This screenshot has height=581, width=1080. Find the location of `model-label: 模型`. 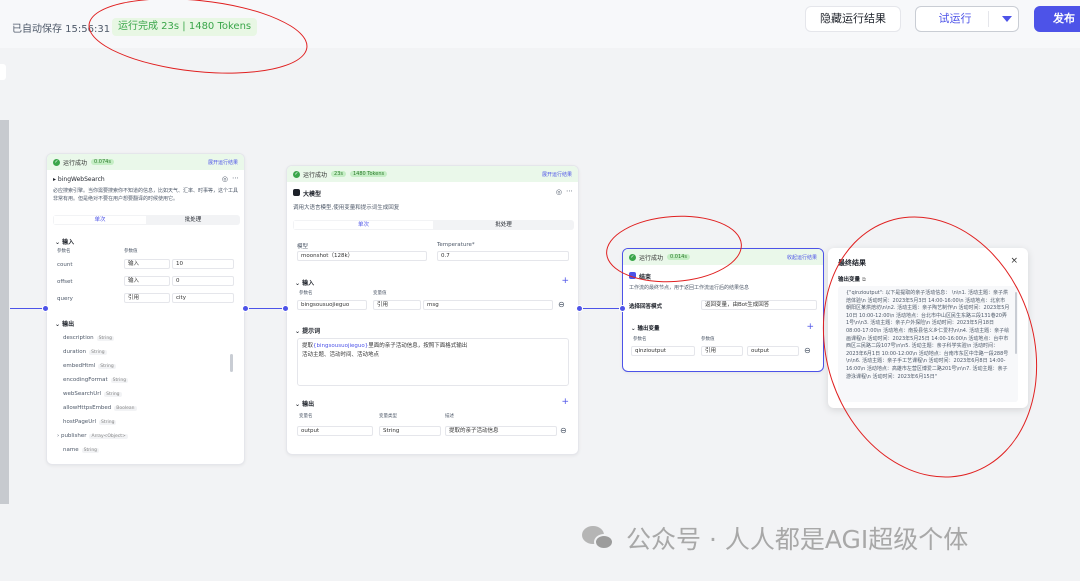

model-label: 模型 is located at coordinates (303, 247).